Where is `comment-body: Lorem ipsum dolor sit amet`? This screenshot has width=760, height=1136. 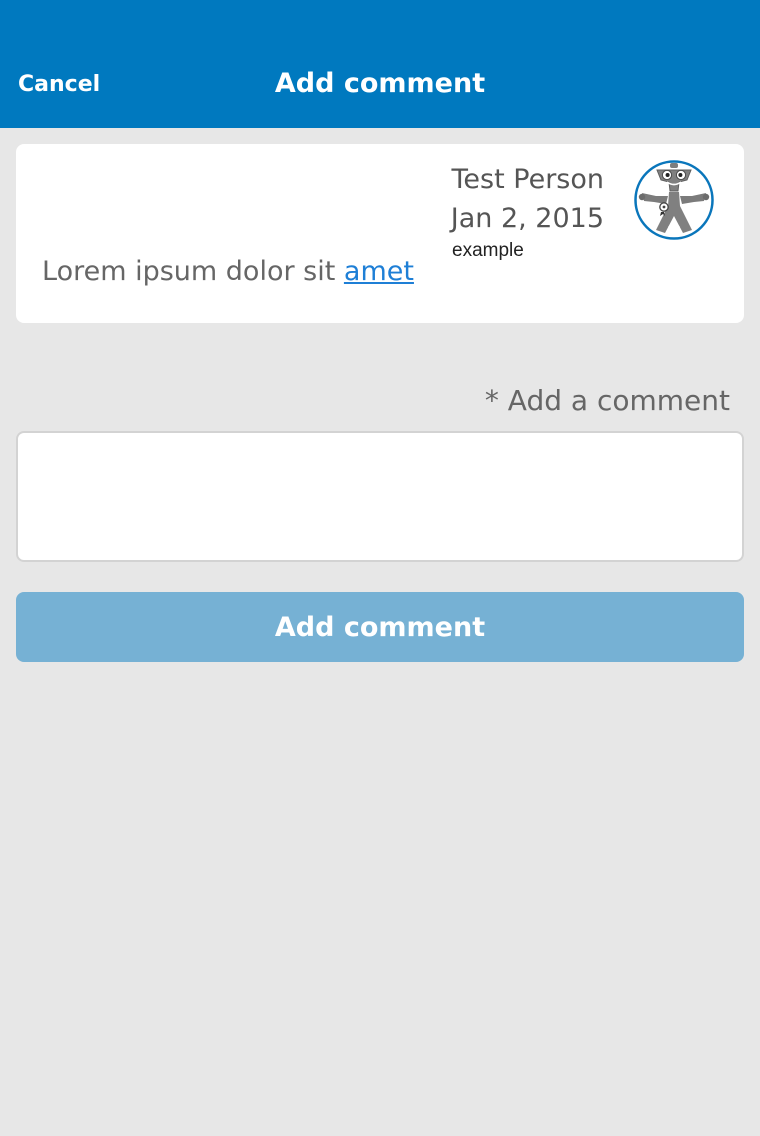
comment-body: Lorem ipsum dolor sit amet is located at coordinates (228, 271).